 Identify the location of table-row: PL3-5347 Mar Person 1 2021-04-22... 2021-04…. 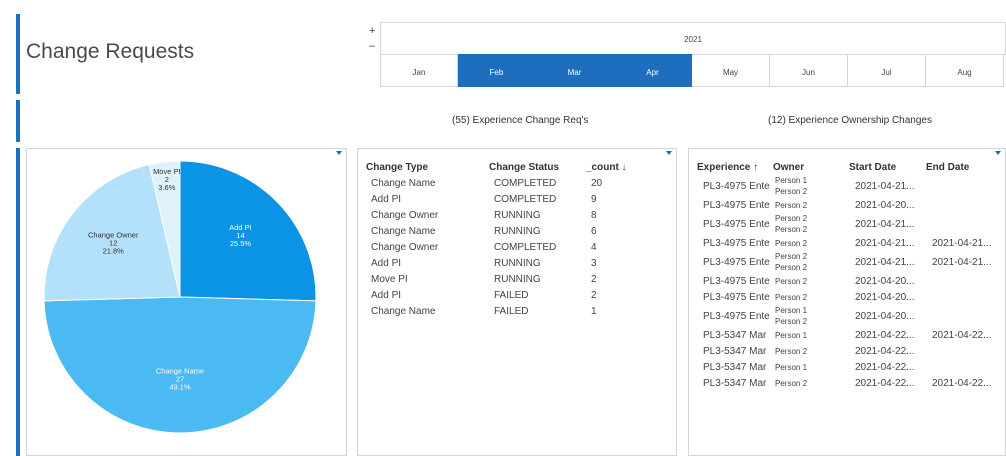
(846, 335).